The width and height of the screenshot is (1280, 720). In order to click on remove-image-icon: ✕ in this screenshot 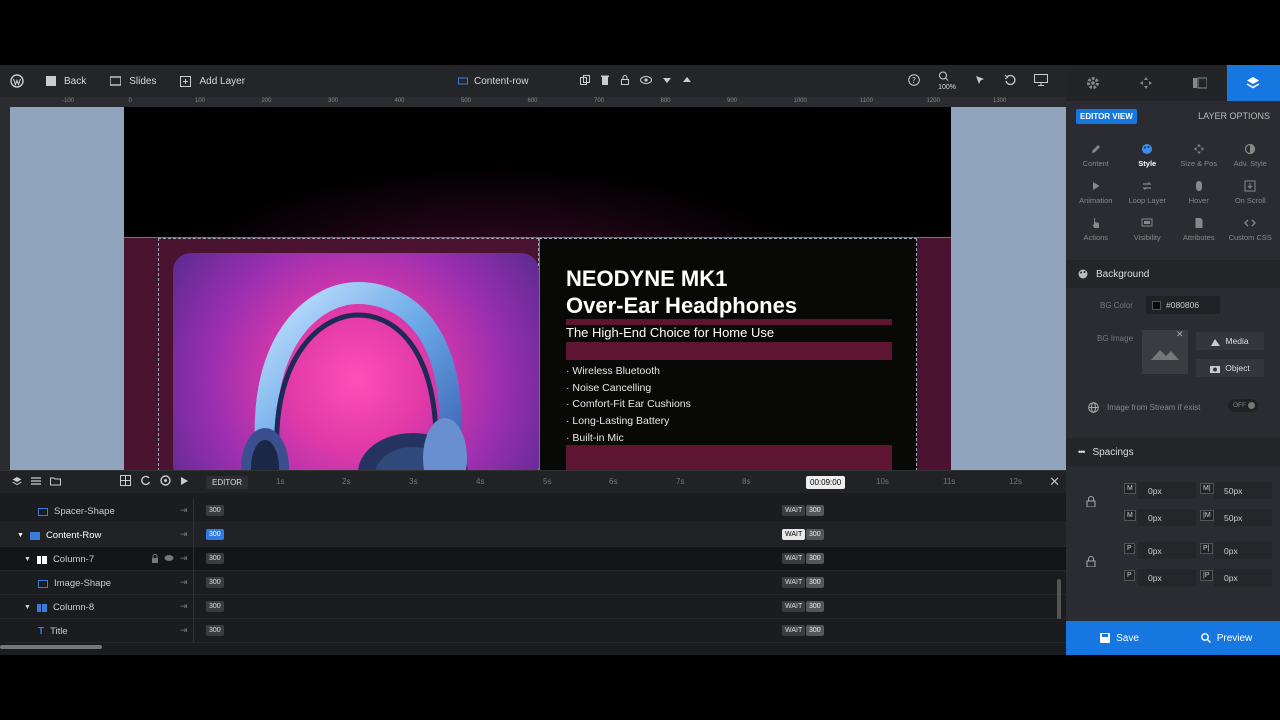, I will do `click(1180, 334)`.